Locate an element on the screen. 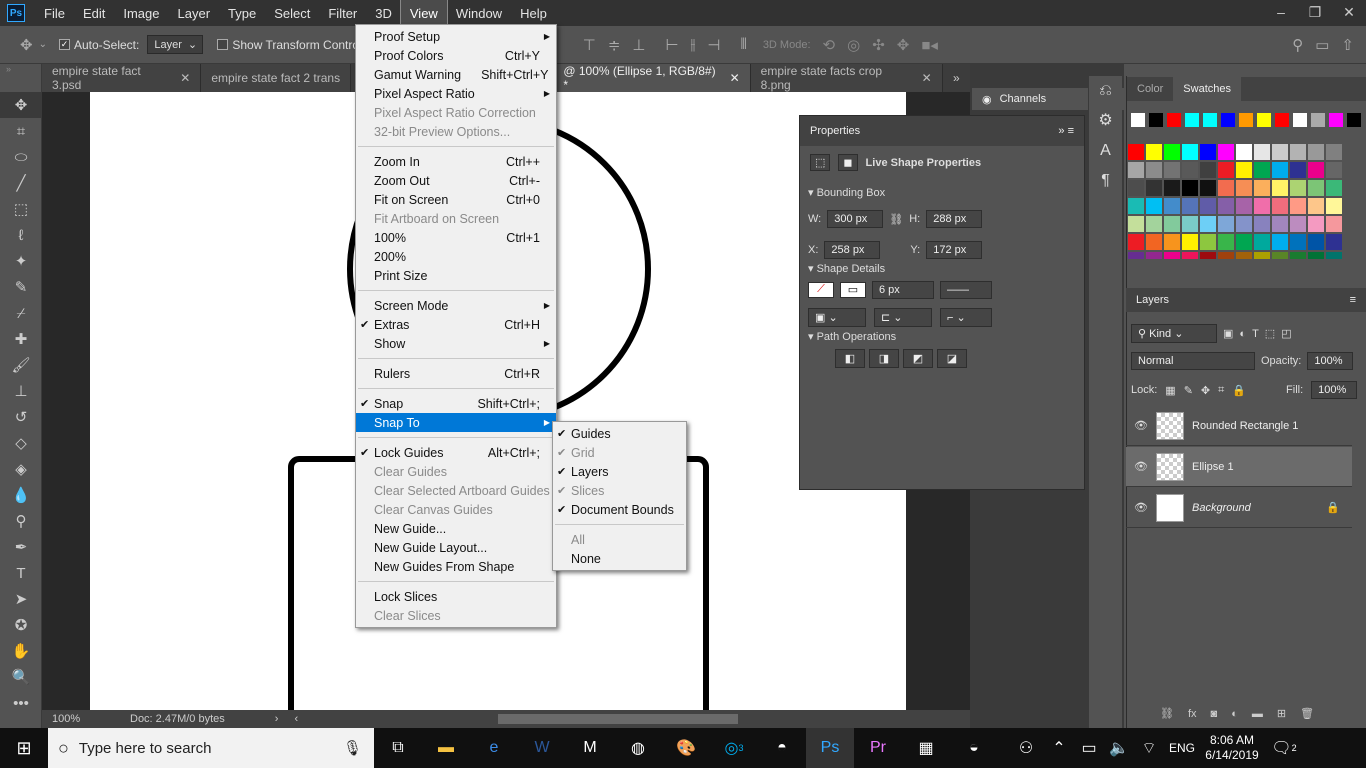 Image resolution: width=1366 pixels, height=768 pixels. tab-empire-state-fact-3: empire state fact 3.psd ✕ is located at coordinates (122, 78).